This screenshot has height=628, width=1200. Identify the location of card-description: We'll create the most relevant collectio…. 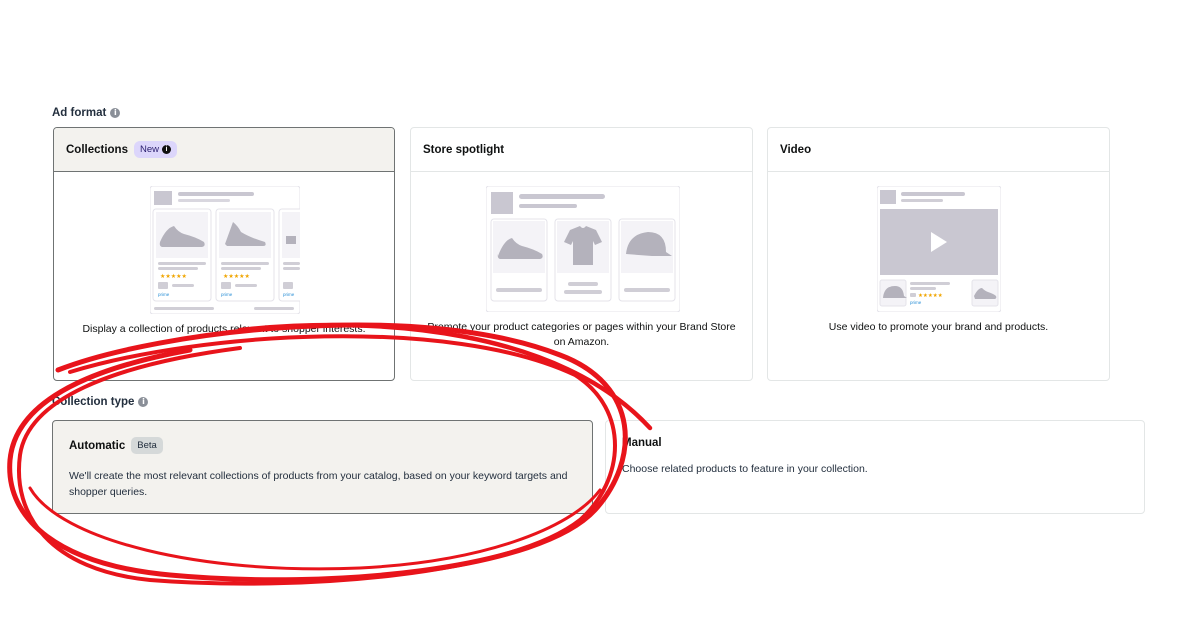
(318, 484).